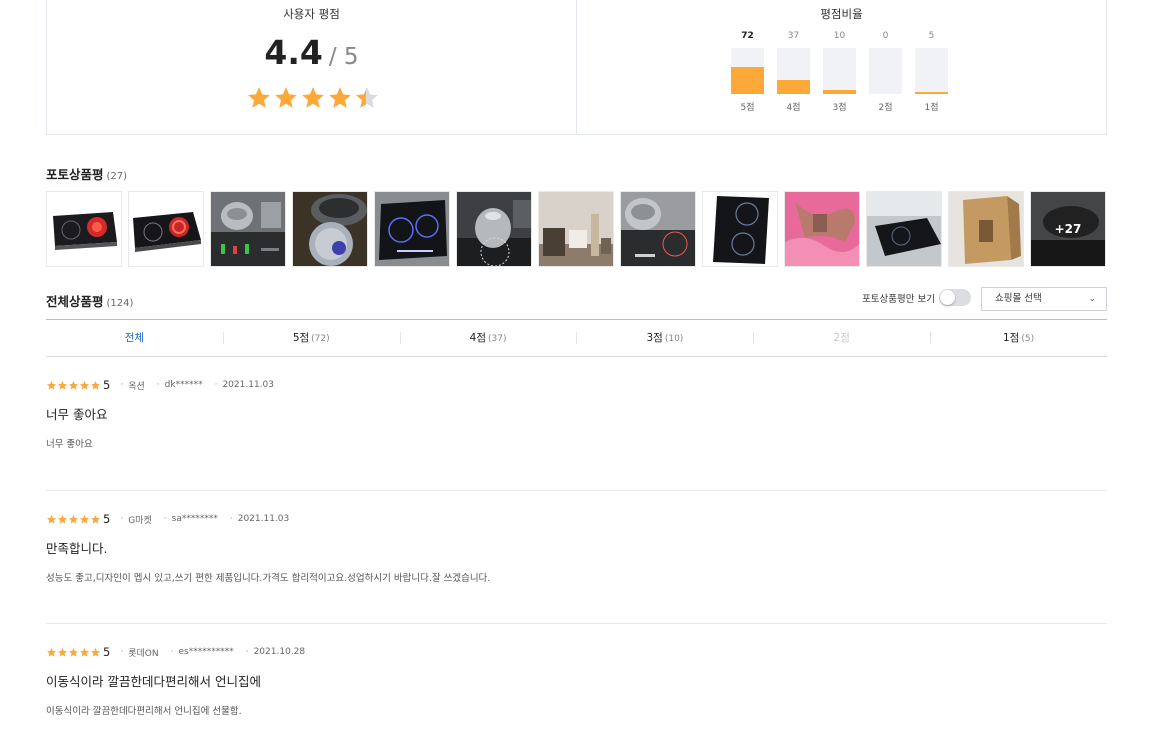 This screenshot has height=750, width=1160. I want to click on photo-review-strip: +27, so click(576, 229).